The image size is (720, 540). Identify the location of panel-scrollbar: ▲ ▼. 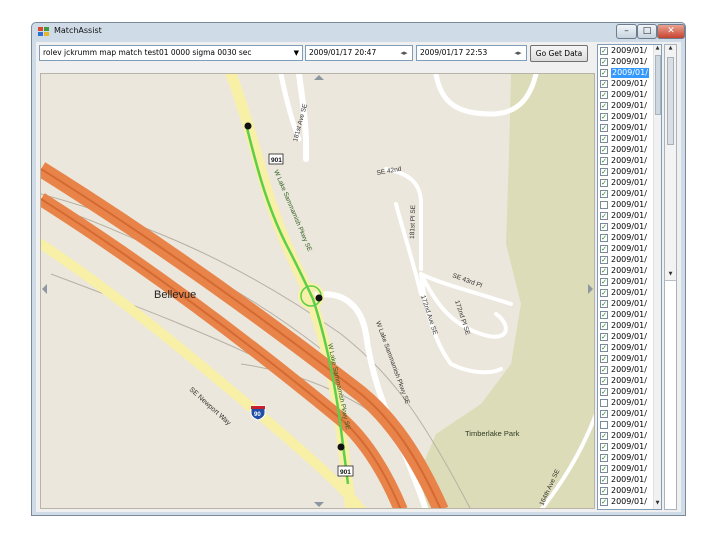
(670, 277).